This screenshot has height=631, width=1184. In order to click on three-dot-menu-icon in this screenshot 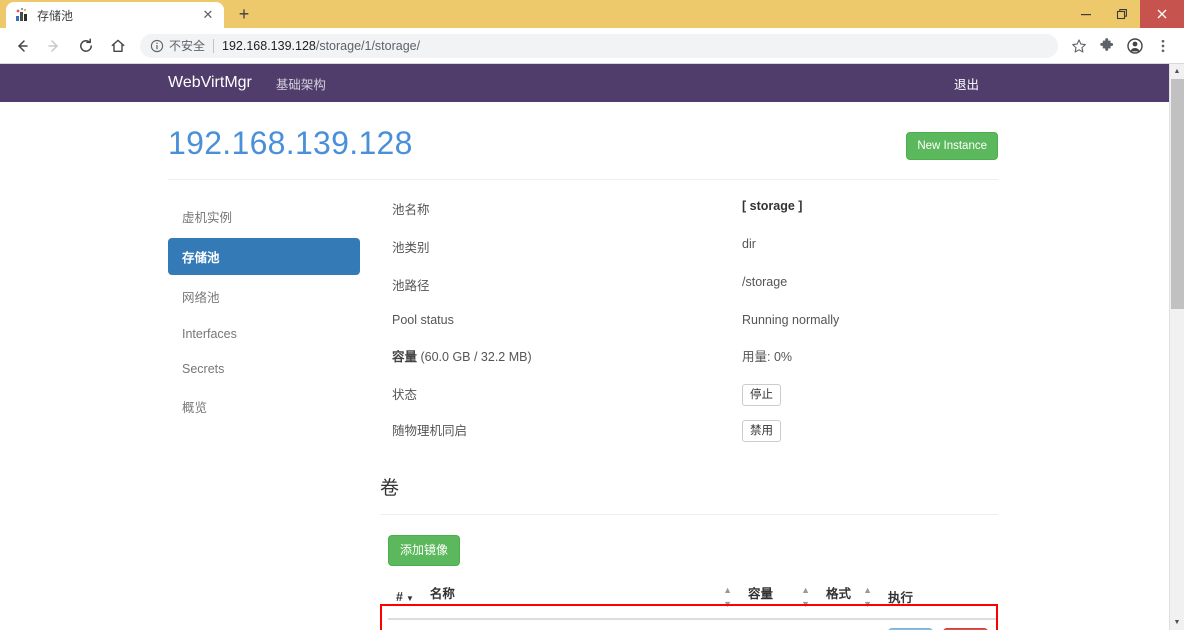, I will do `click(1163, 46)`.